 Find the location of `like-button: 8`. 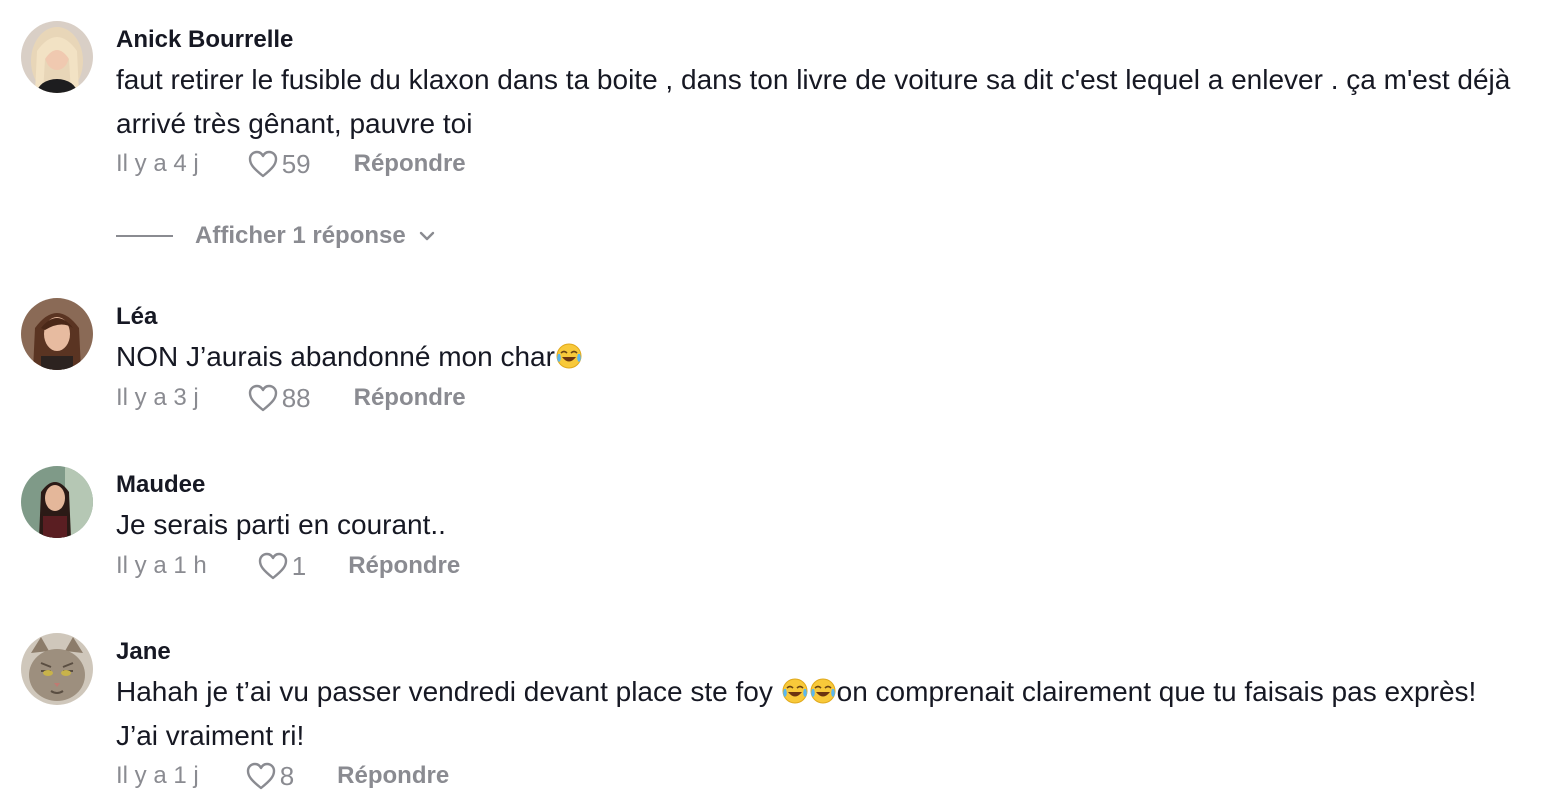

like-button: 8 is located at coordinates (269, 776).